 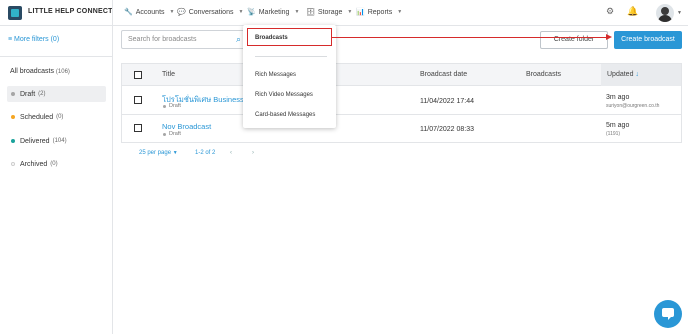 I want to click on chat-icon: 💬, so click(x=181, y=12).